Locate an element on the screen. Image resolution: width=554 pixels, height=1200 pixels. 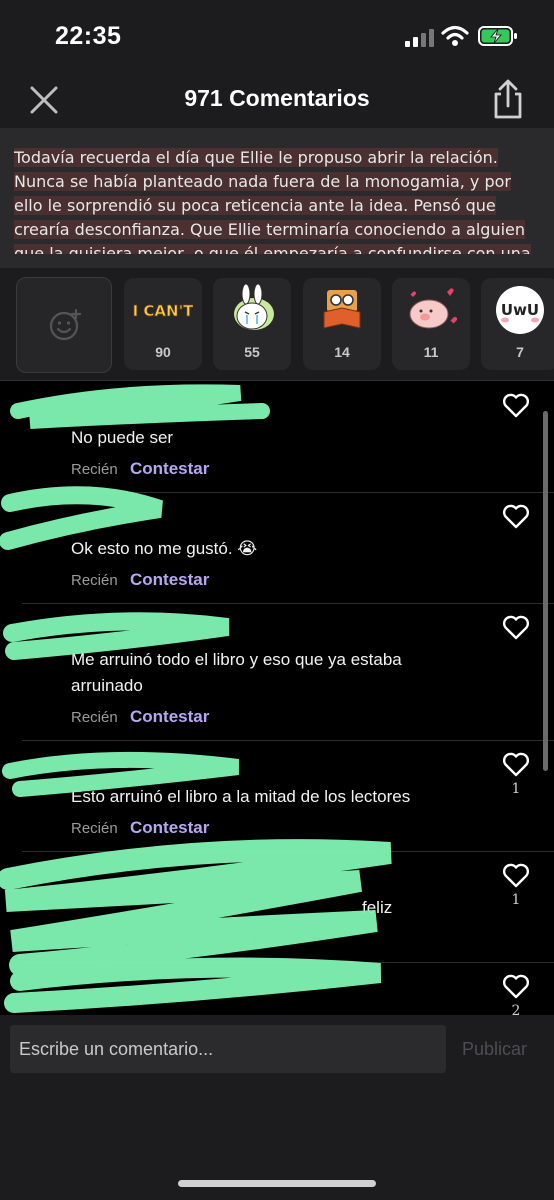
scrollbar is located at coordinates (545, 591).